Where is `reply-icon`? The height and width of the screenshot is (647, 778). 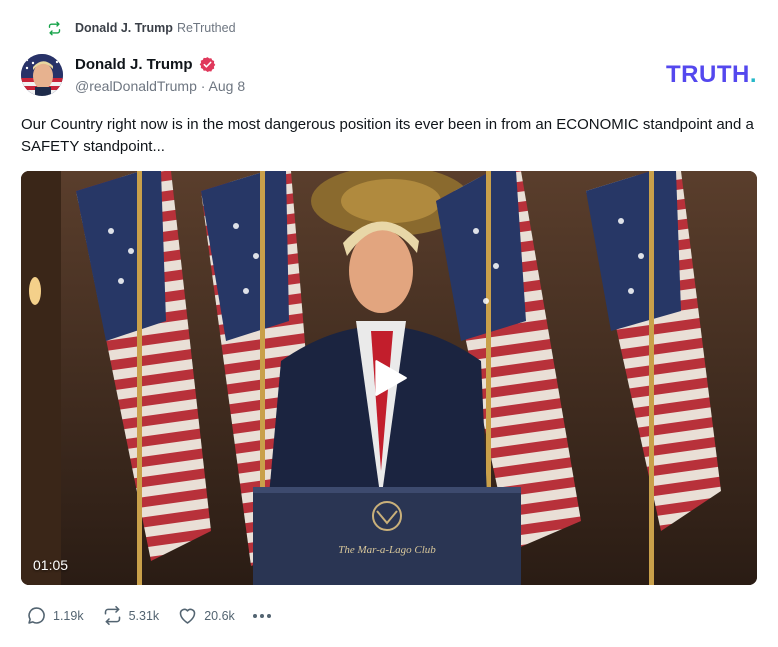
reply-icon is located at coordinates (36, 615).